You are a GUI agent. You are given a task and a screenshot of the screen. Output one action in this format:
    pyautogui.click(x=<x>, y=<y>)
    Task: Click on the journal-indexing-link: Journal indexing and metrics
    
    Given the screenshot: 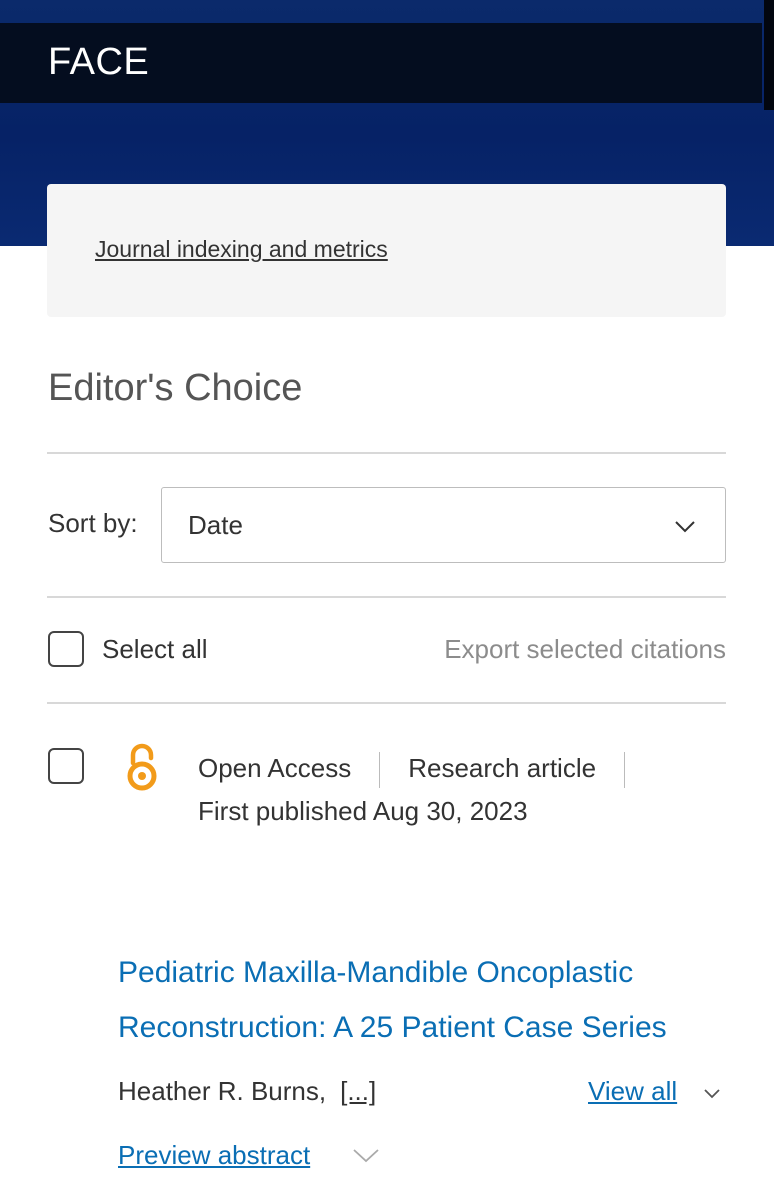 What is the action you would take?
    pyautogui.click(x=241, y=249)
    